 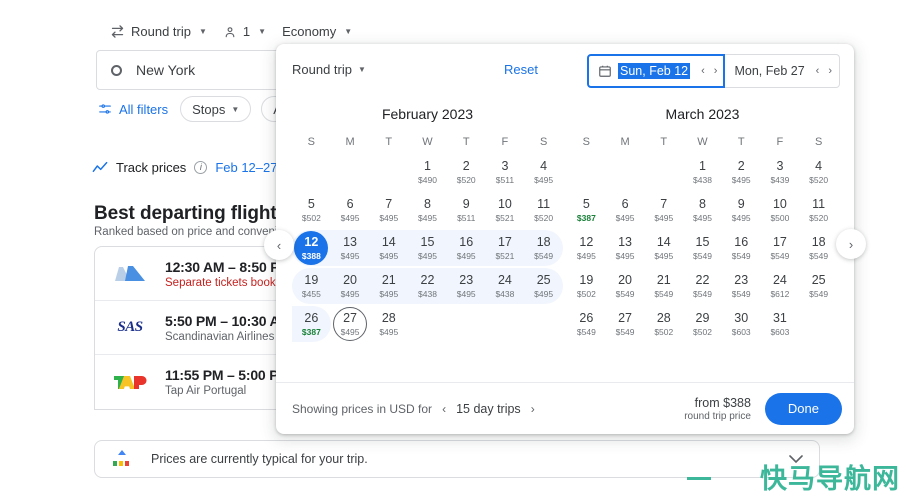 I want to click on calendar-day-cell: 24 $612, so click(x=780, y=286).